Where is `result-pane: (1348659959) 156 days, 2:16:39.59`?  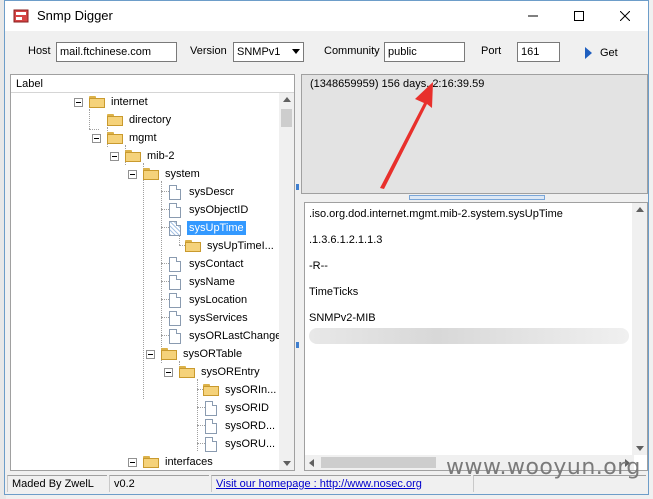
result-pane: (1348659959) 156 days, 2:16:39.59 is located at coordinates (474, 134).